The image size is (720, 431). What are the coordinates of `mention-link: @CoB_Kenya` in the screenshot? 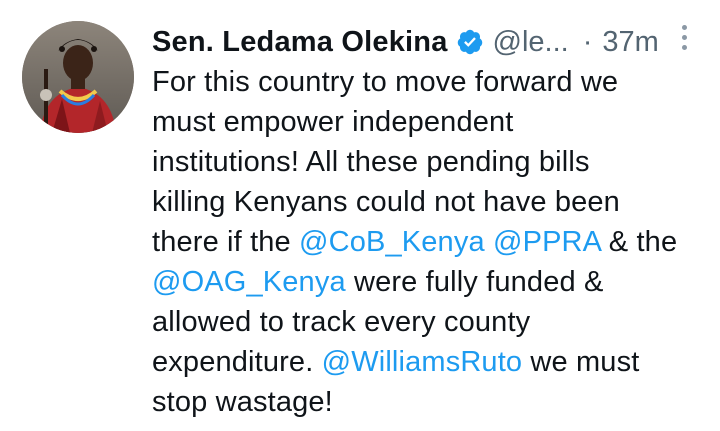 It's located at (392, 242).